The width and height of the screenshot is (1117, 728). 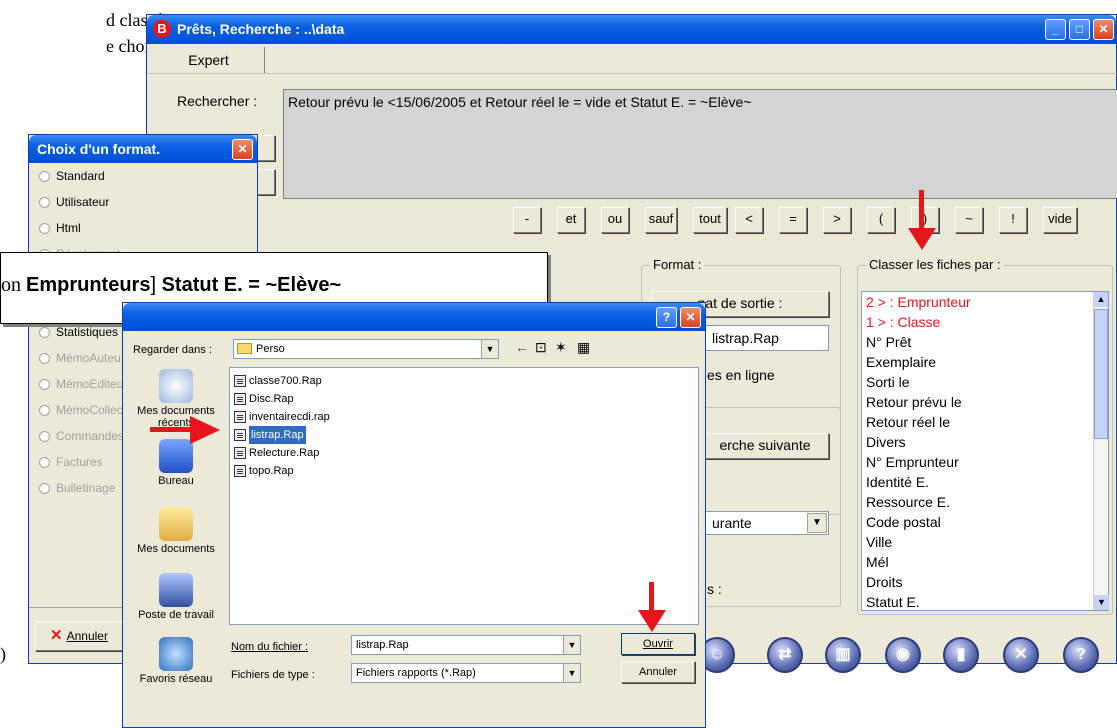 I want to click on operator-button-8: (, so click(x=881, y=220).